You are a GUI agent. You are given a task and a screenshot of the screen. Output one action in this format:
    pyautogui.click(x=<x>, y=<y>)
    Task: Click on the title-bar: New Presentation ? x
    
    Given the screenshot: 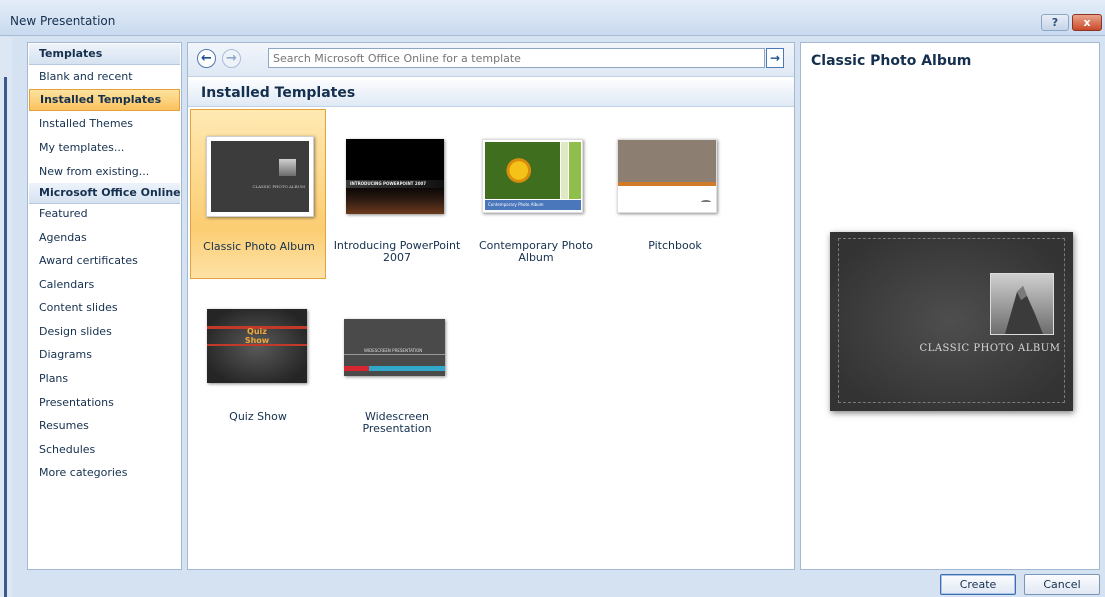 What is the action you would take?
    pyautogui.click(x=552, y=18)
    